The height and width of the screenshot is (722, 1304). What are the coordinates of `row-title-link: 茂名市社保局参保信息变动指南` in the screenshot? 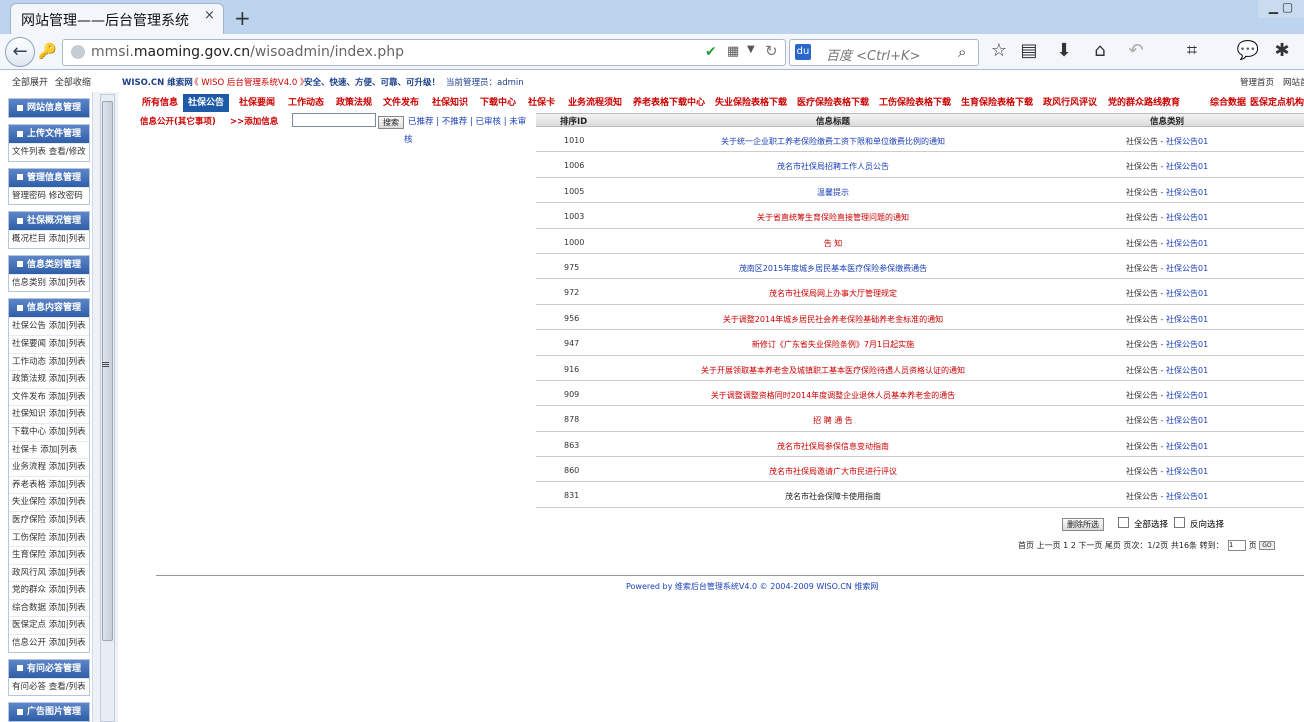 It's located at (833, 446).